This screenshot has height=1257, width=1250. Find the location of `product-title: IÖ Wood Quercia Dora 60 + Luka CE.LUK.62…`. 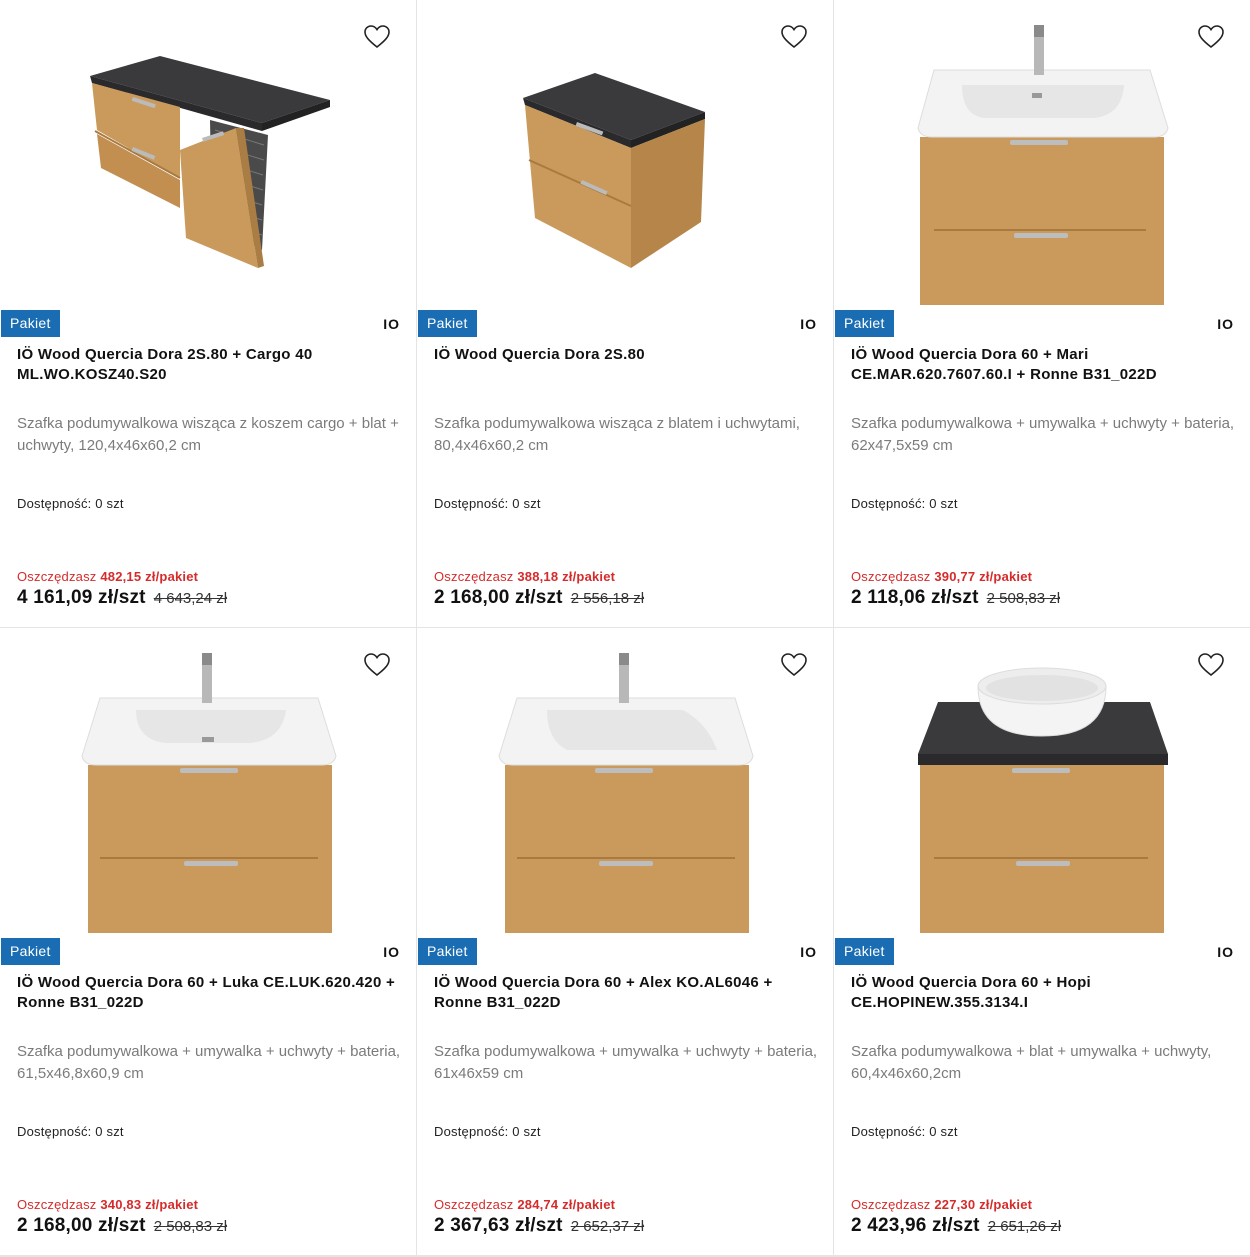

product-title: IÖ Wood Quercia Dora 60 + Luka CE.LUK.62… is located at coordinates (208, 993).